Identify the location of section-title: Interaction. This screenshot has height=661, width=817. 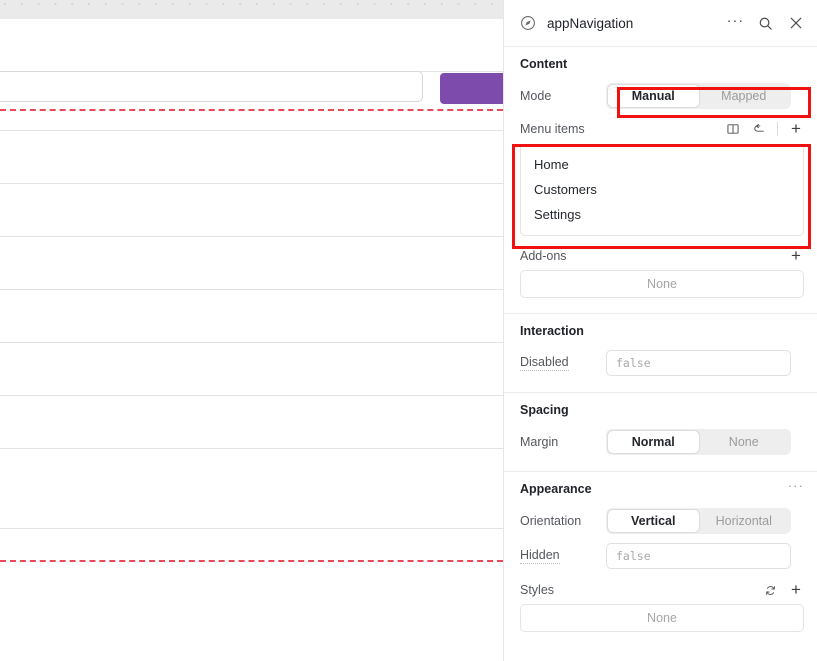
(552, 331).